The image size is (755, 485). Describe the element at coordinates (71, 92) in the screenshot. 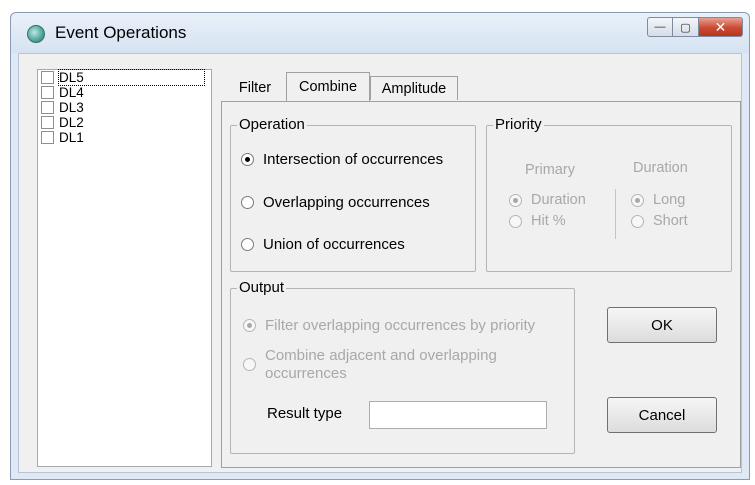

I see `list-item-label: DL4` at that location.